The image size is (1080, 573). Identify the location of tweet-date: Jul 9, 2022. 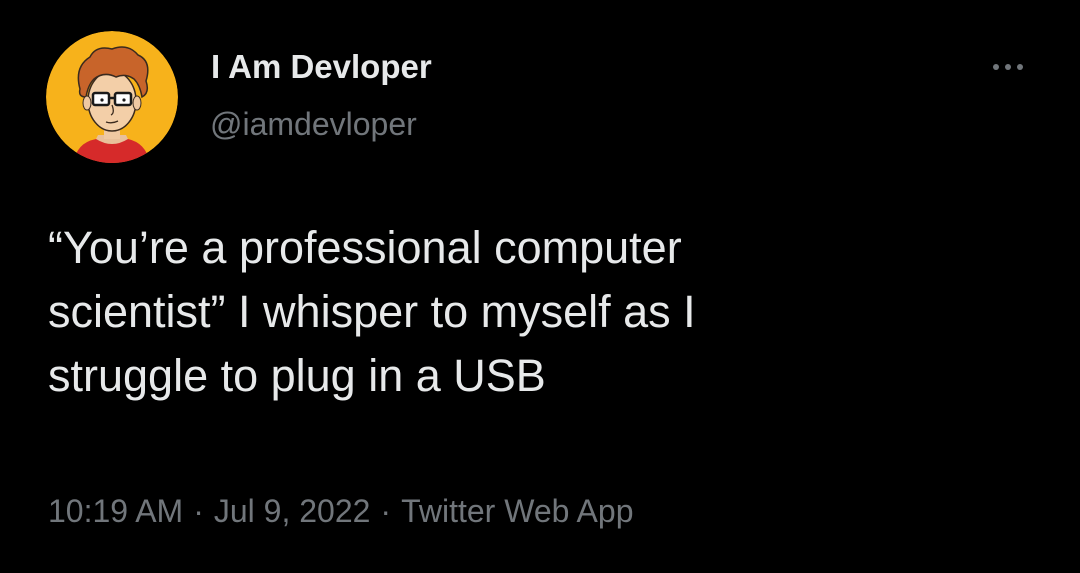
(292, 511).